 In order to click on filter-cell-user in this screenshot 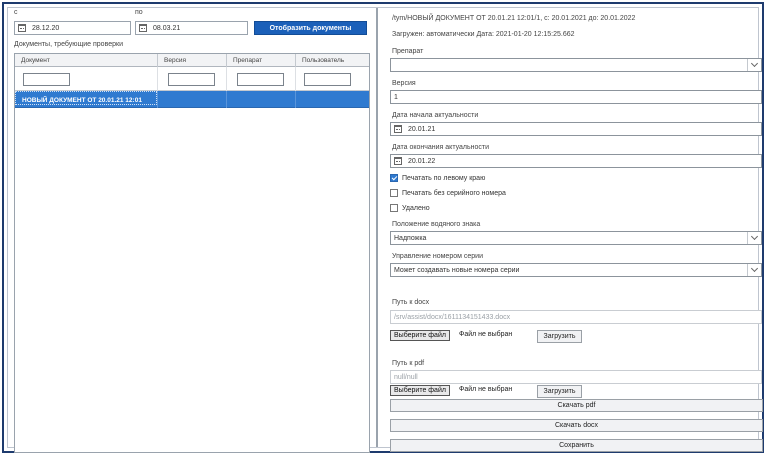, I will do `click(333, 79)`.